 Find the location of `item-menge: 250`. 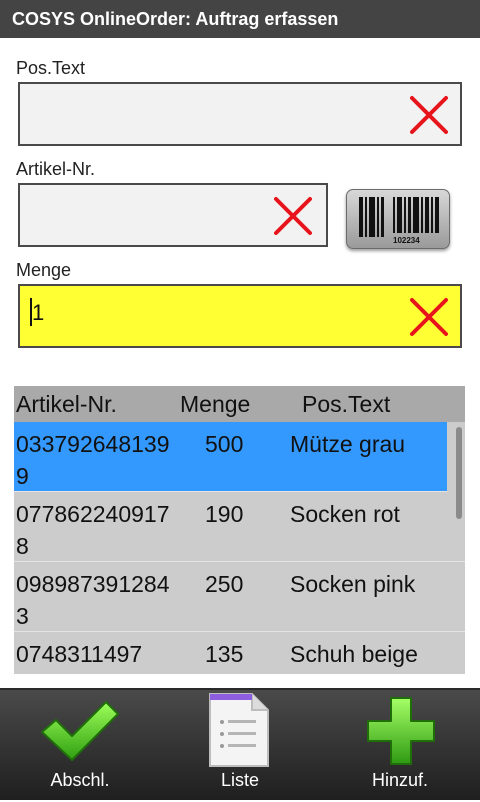

item-menge: 250 is located at coordinates (224, 584).